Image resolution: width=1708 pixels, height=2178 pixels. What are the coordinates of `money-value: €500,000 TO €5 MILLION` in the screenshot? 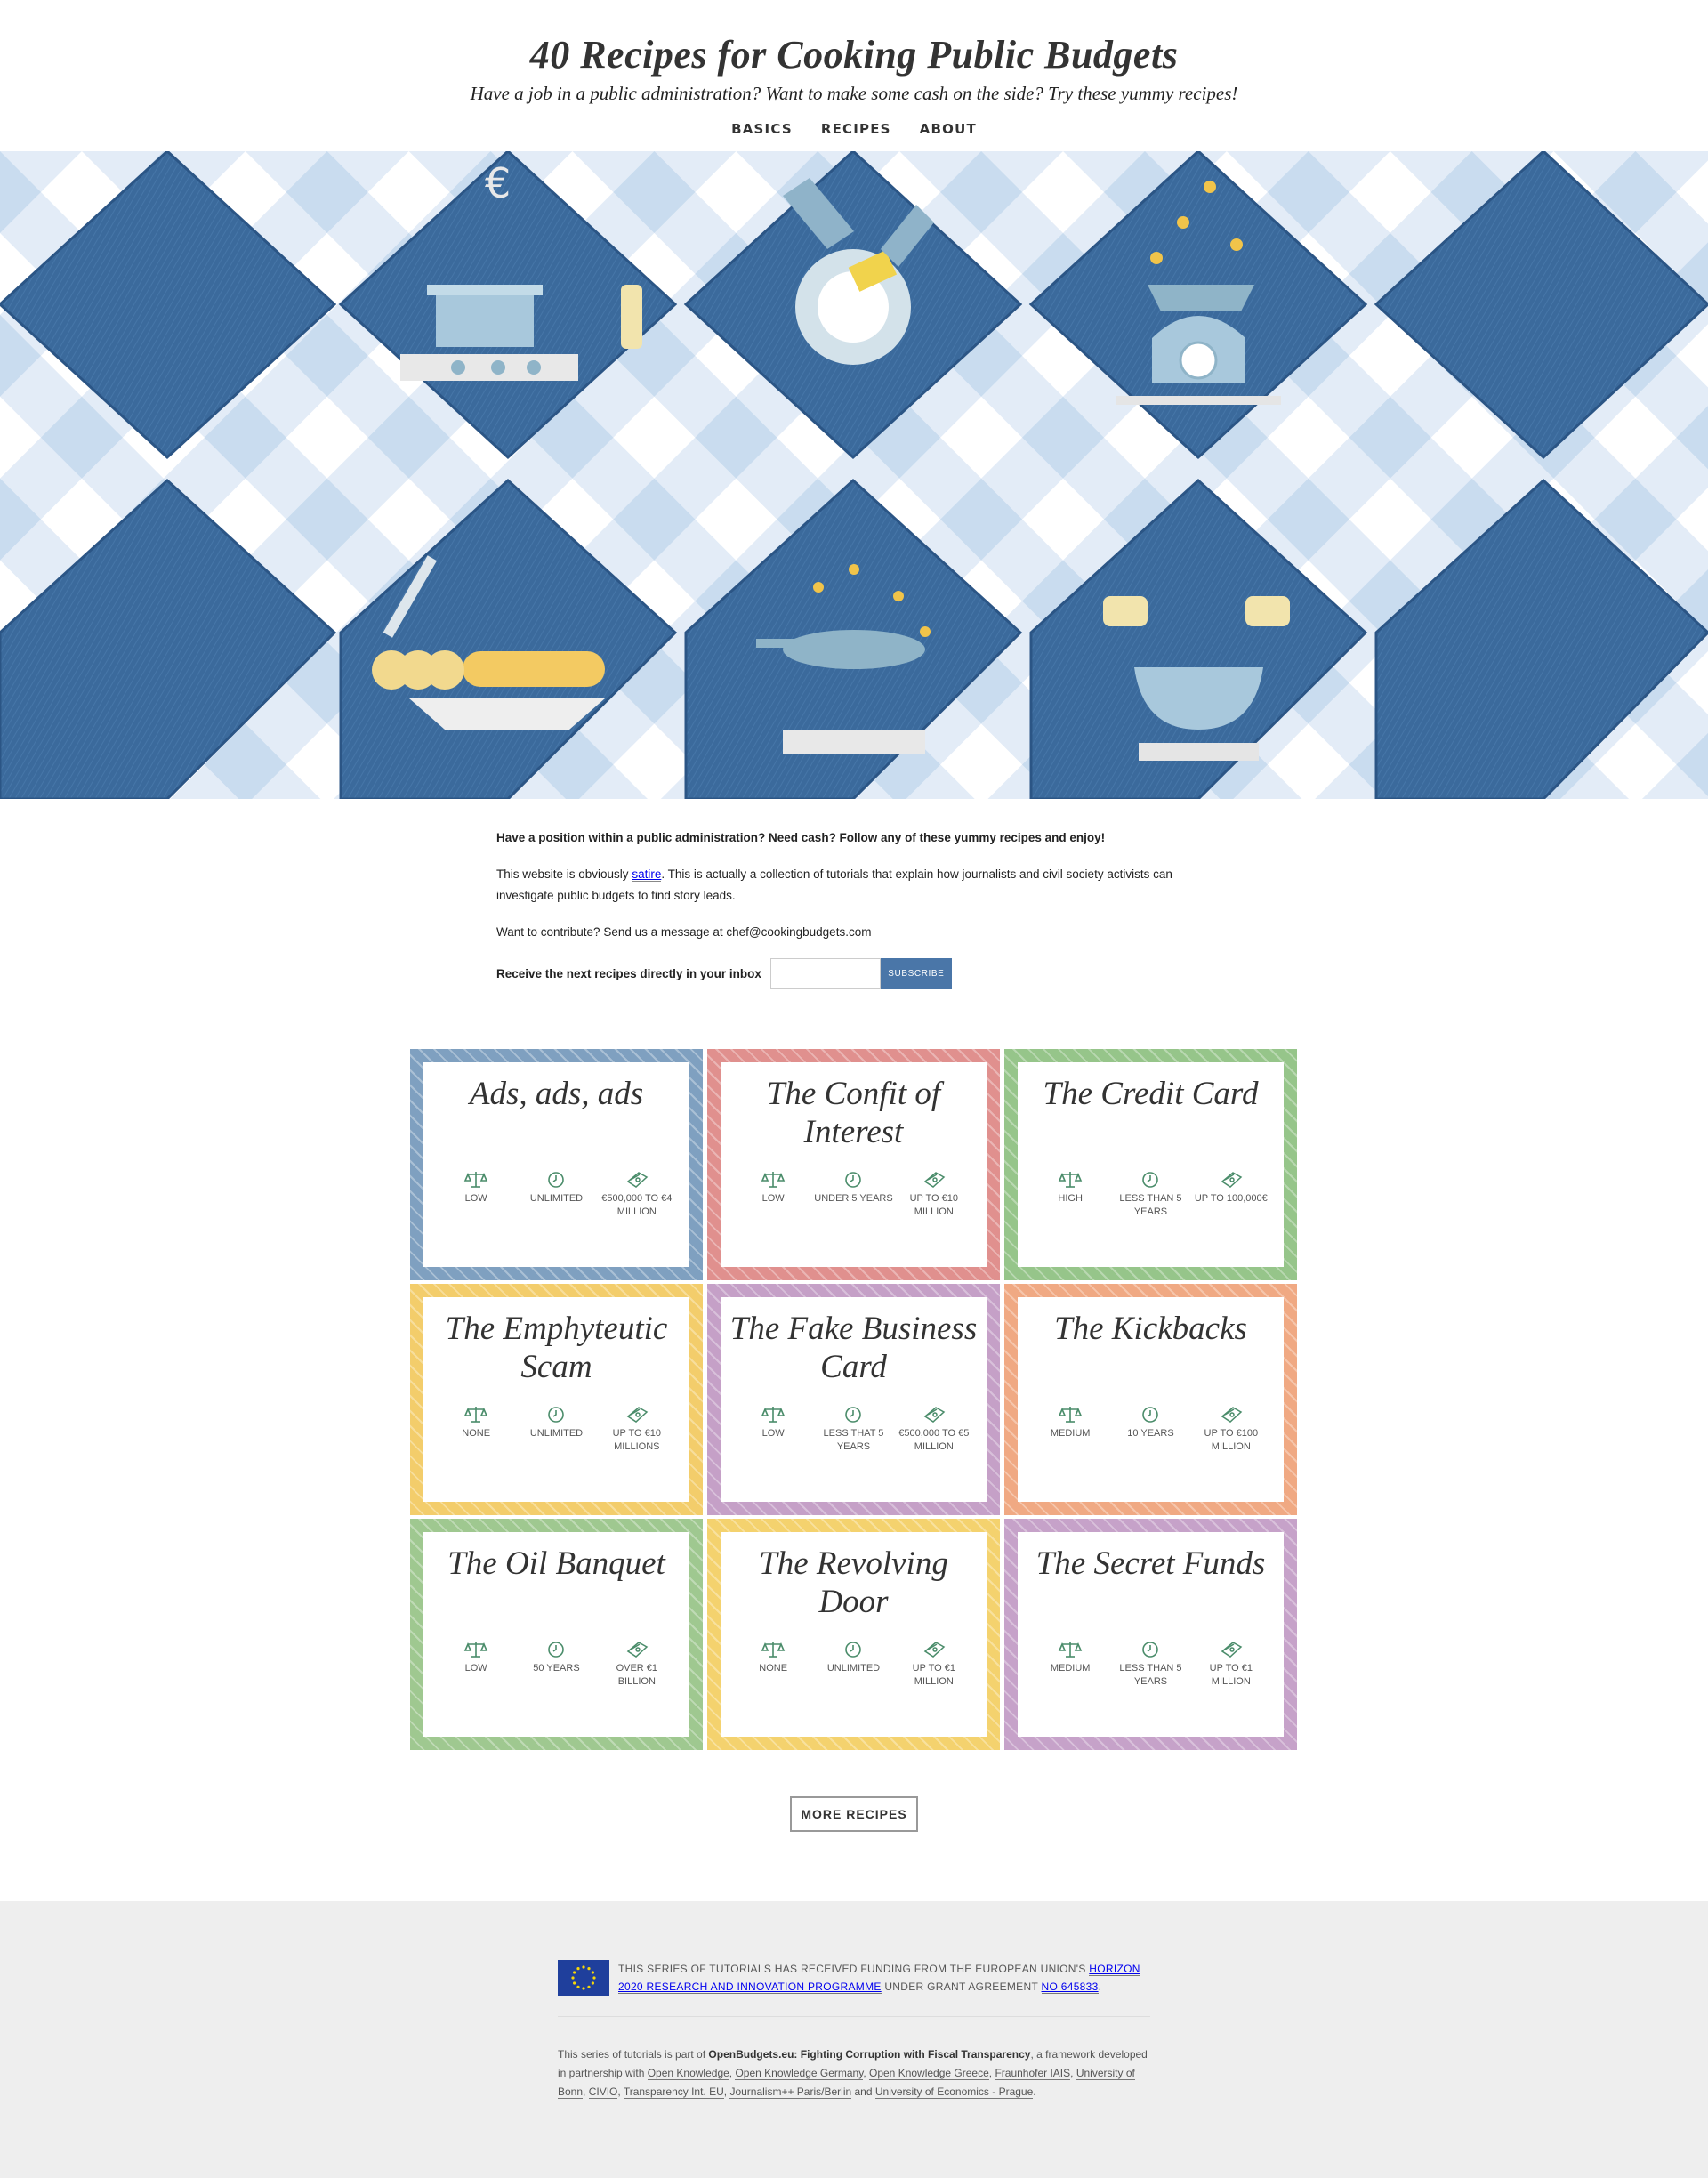 It's located at (934, 1440).